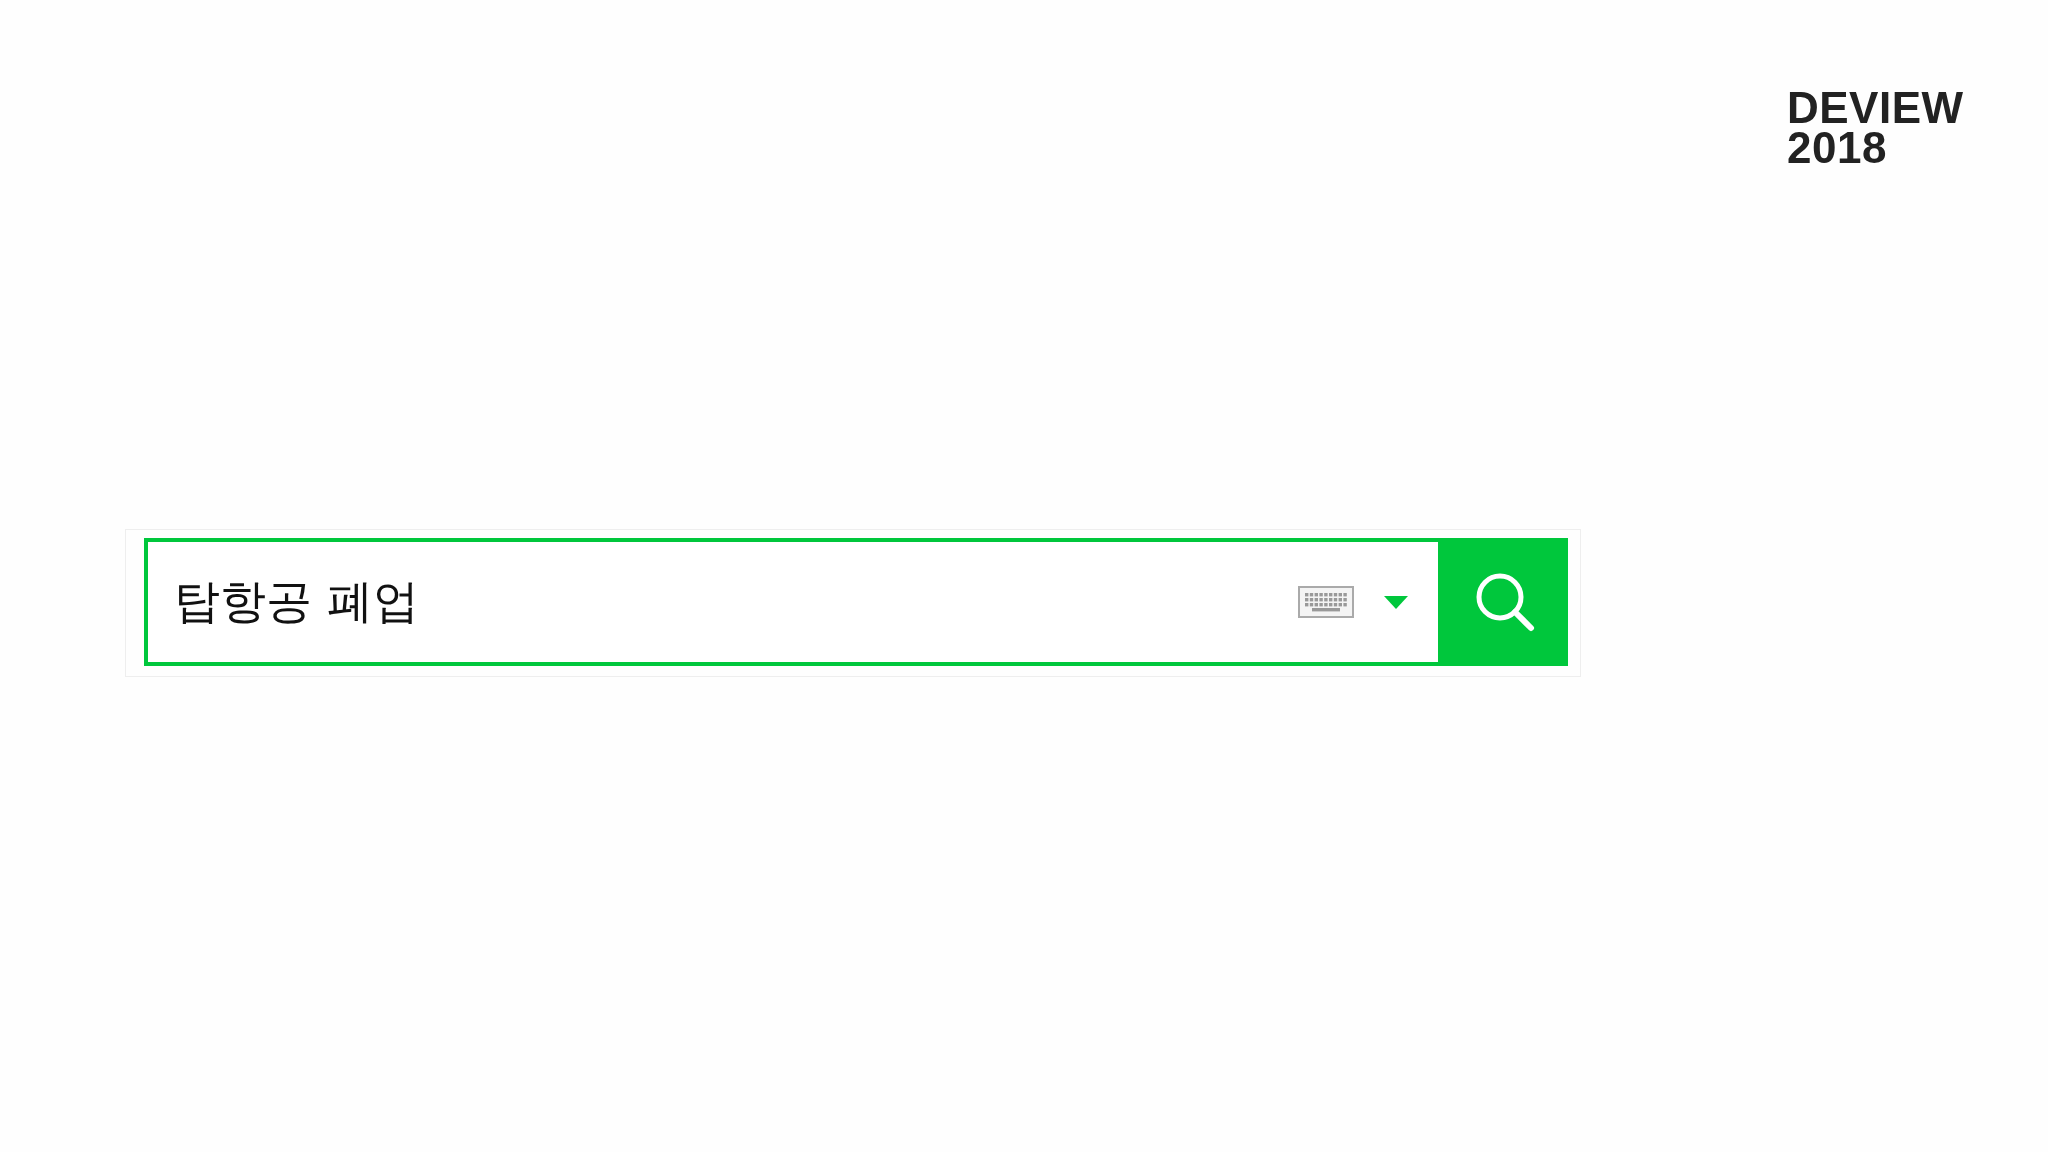  I want to click on logo-text: DEVIEW, so click(1874, 108).